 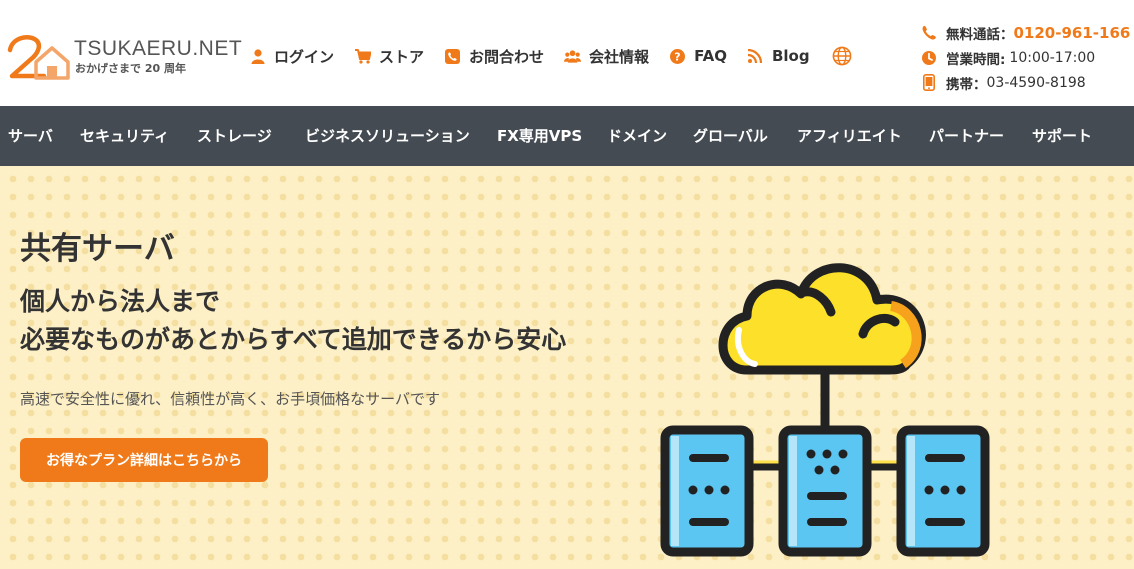 What do you see at coordinates (1036, 83) in the screenshot?
I see `mobile-number: 03-4590-8198` at bounding box center [1036, 83].